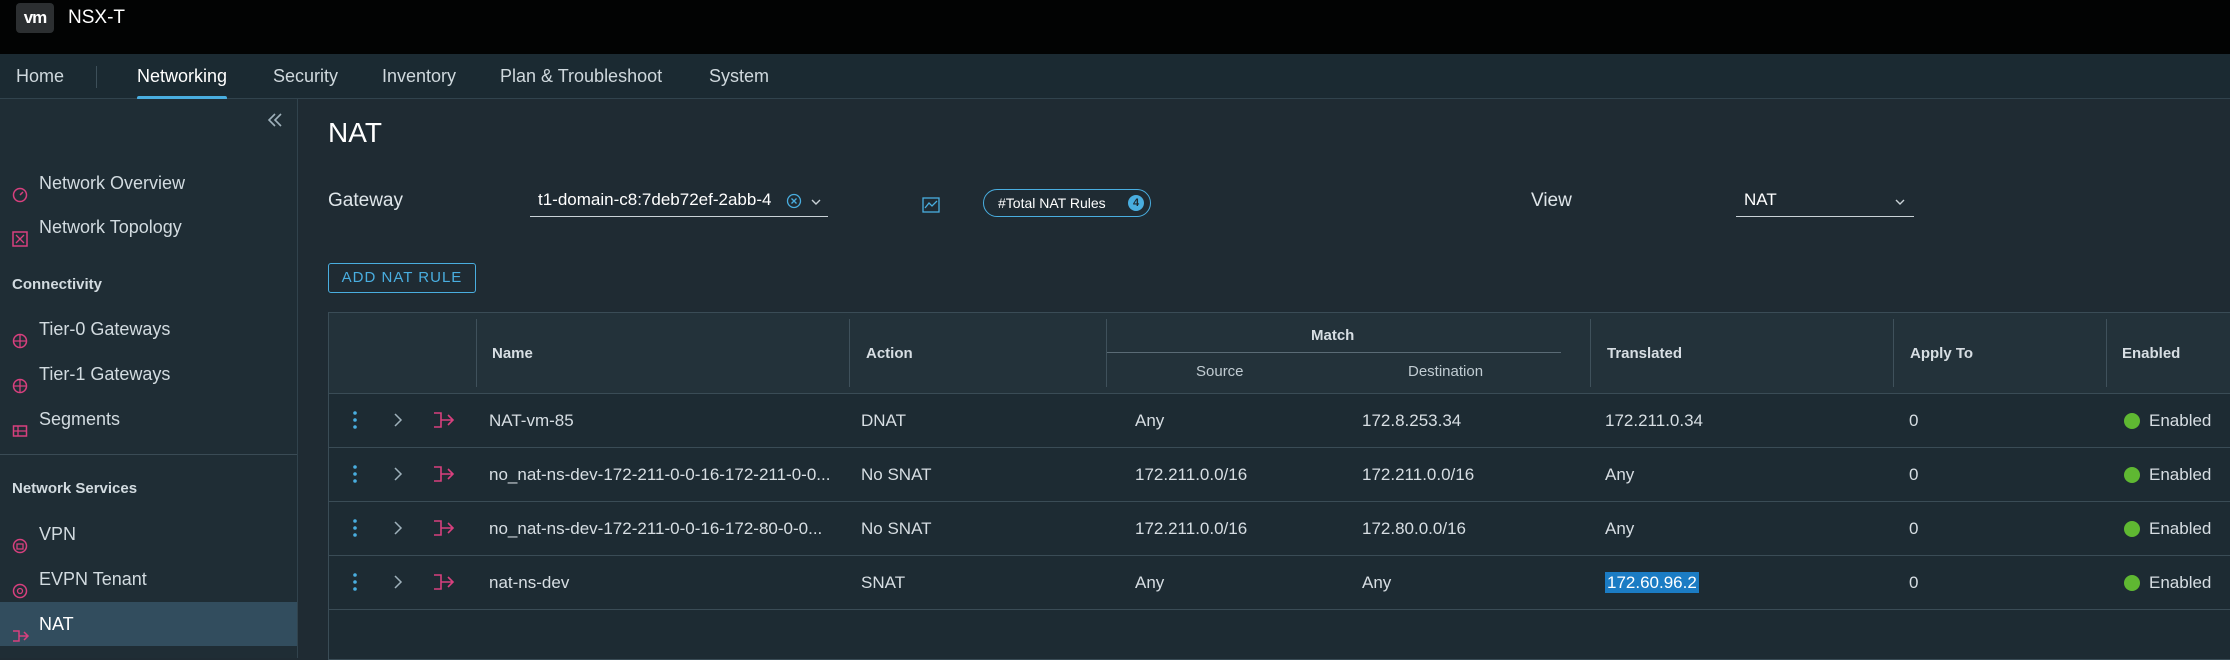 The height and width of the screenshot is (660, 2230). Describe the element at coordinates (21, 629) in the screenshot. I see `nat-icon` at that location.